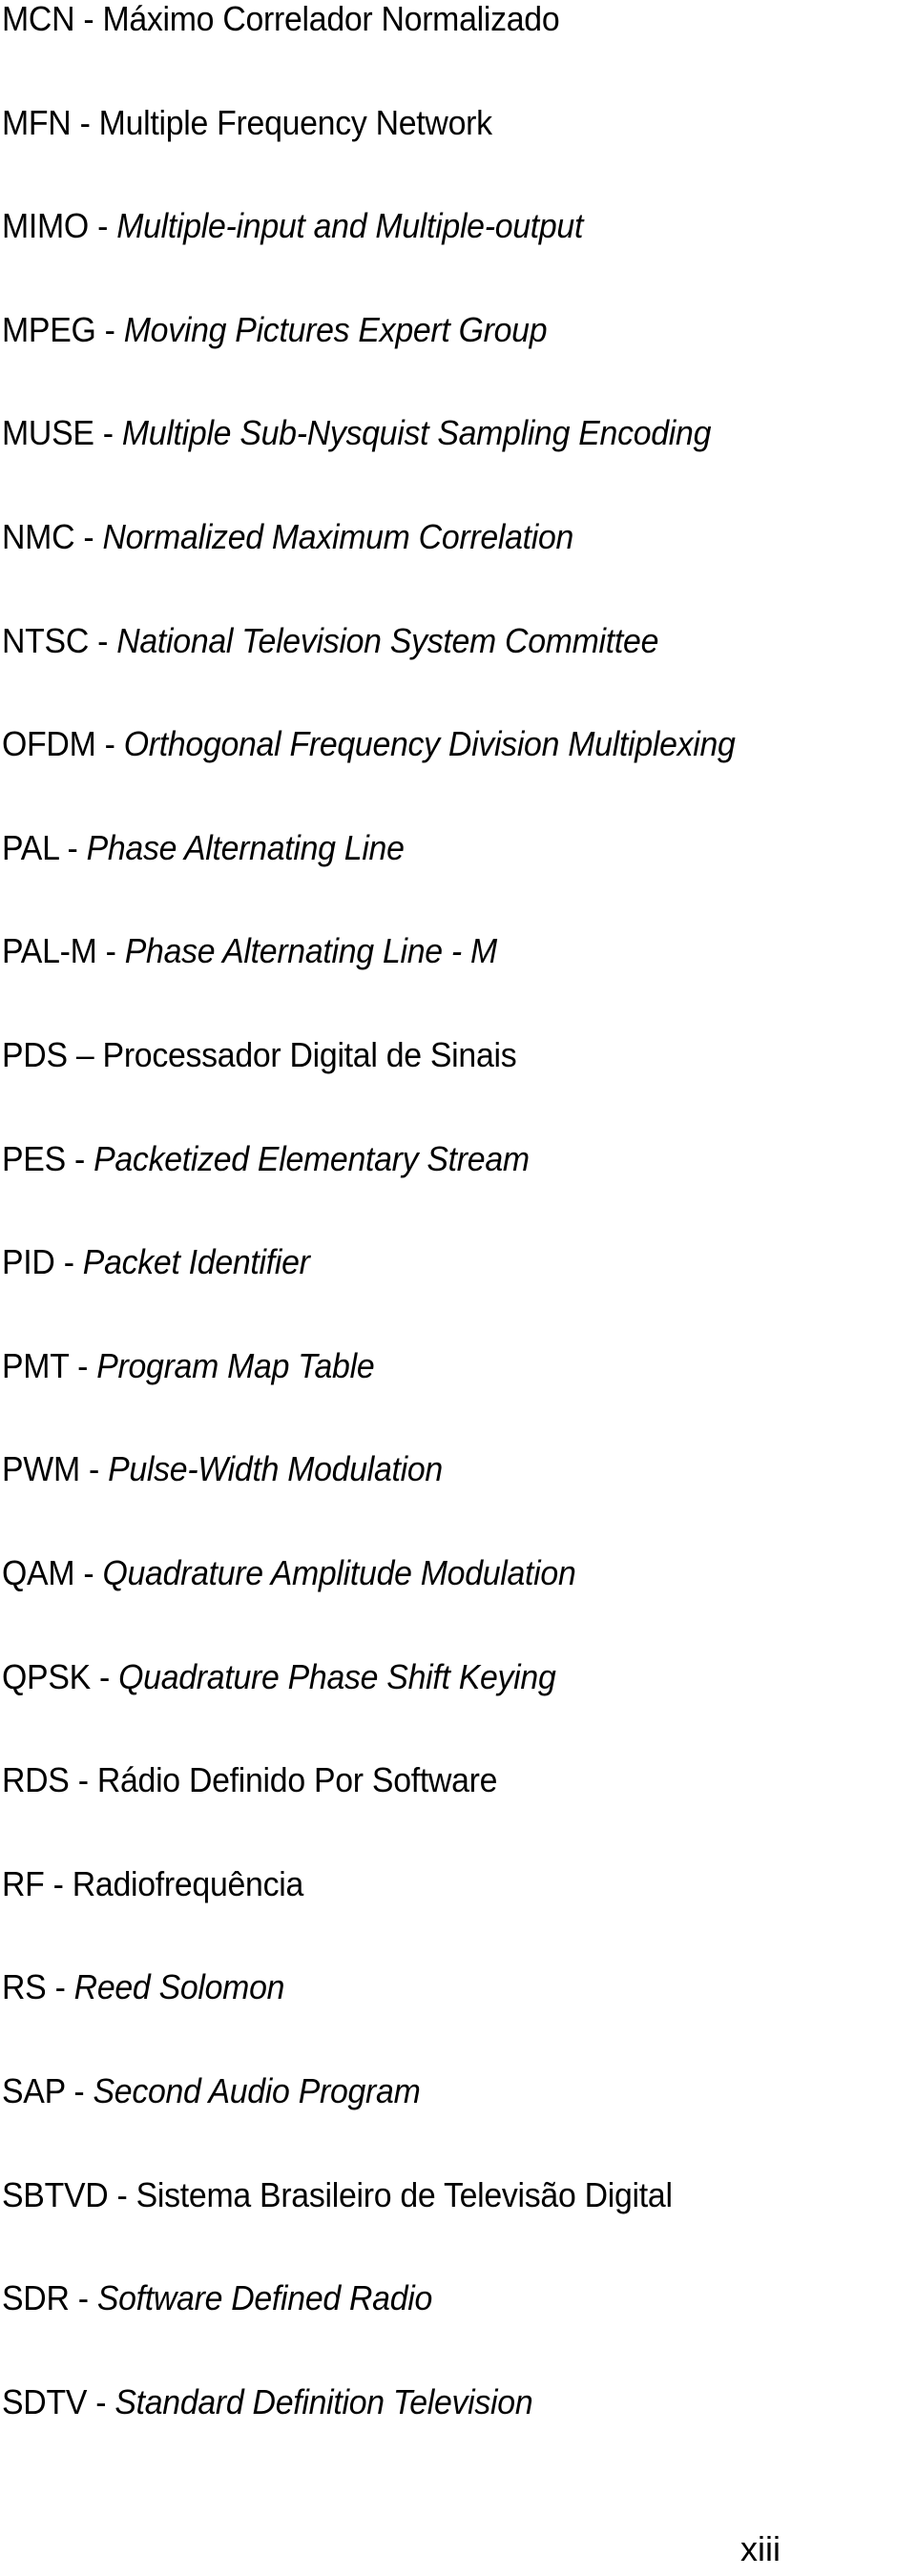  What do you see at coordinates (31, 847) in the screenshot?
I see `abbreviation-term: PAL` at bounding box center [31, 847].